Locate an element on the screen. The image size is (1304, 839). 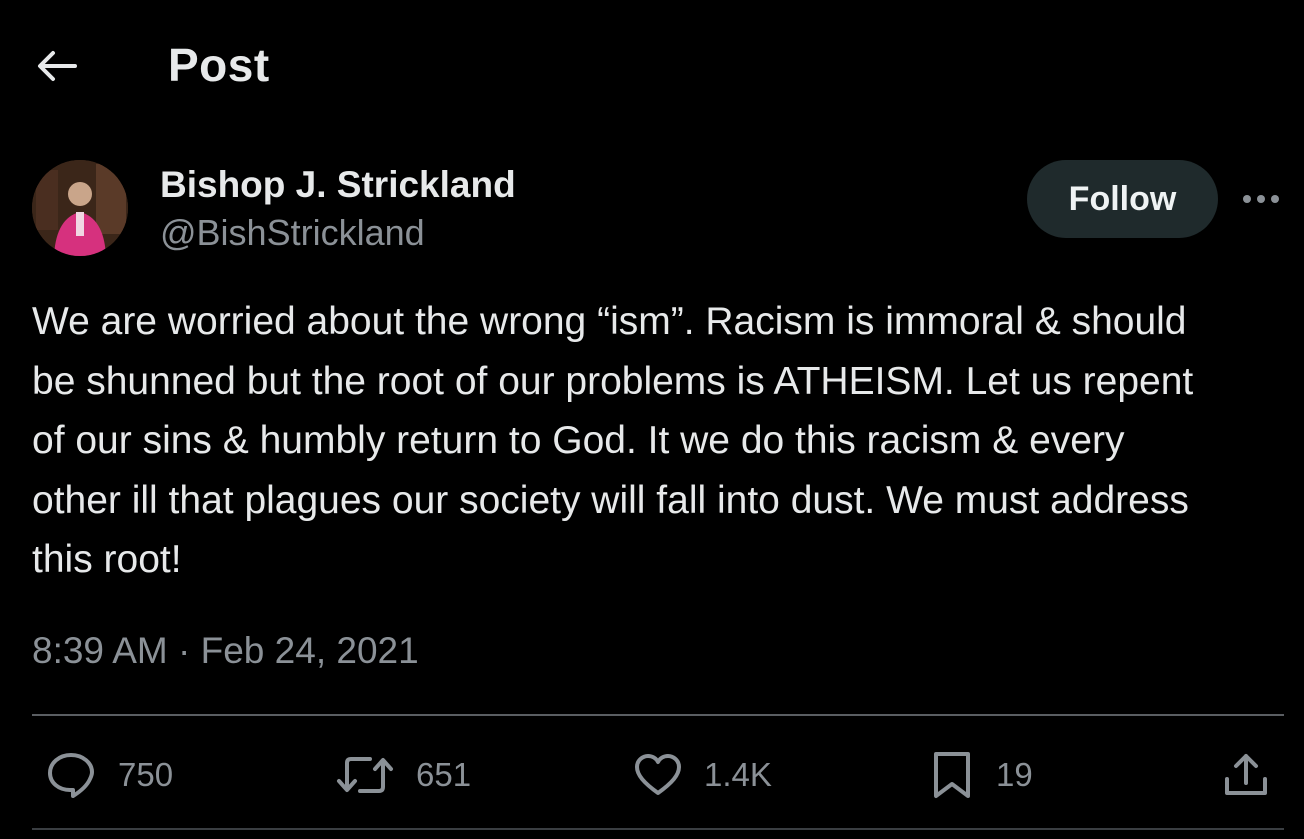
more-horizontal-icon is located at coordinates (1261, 199).